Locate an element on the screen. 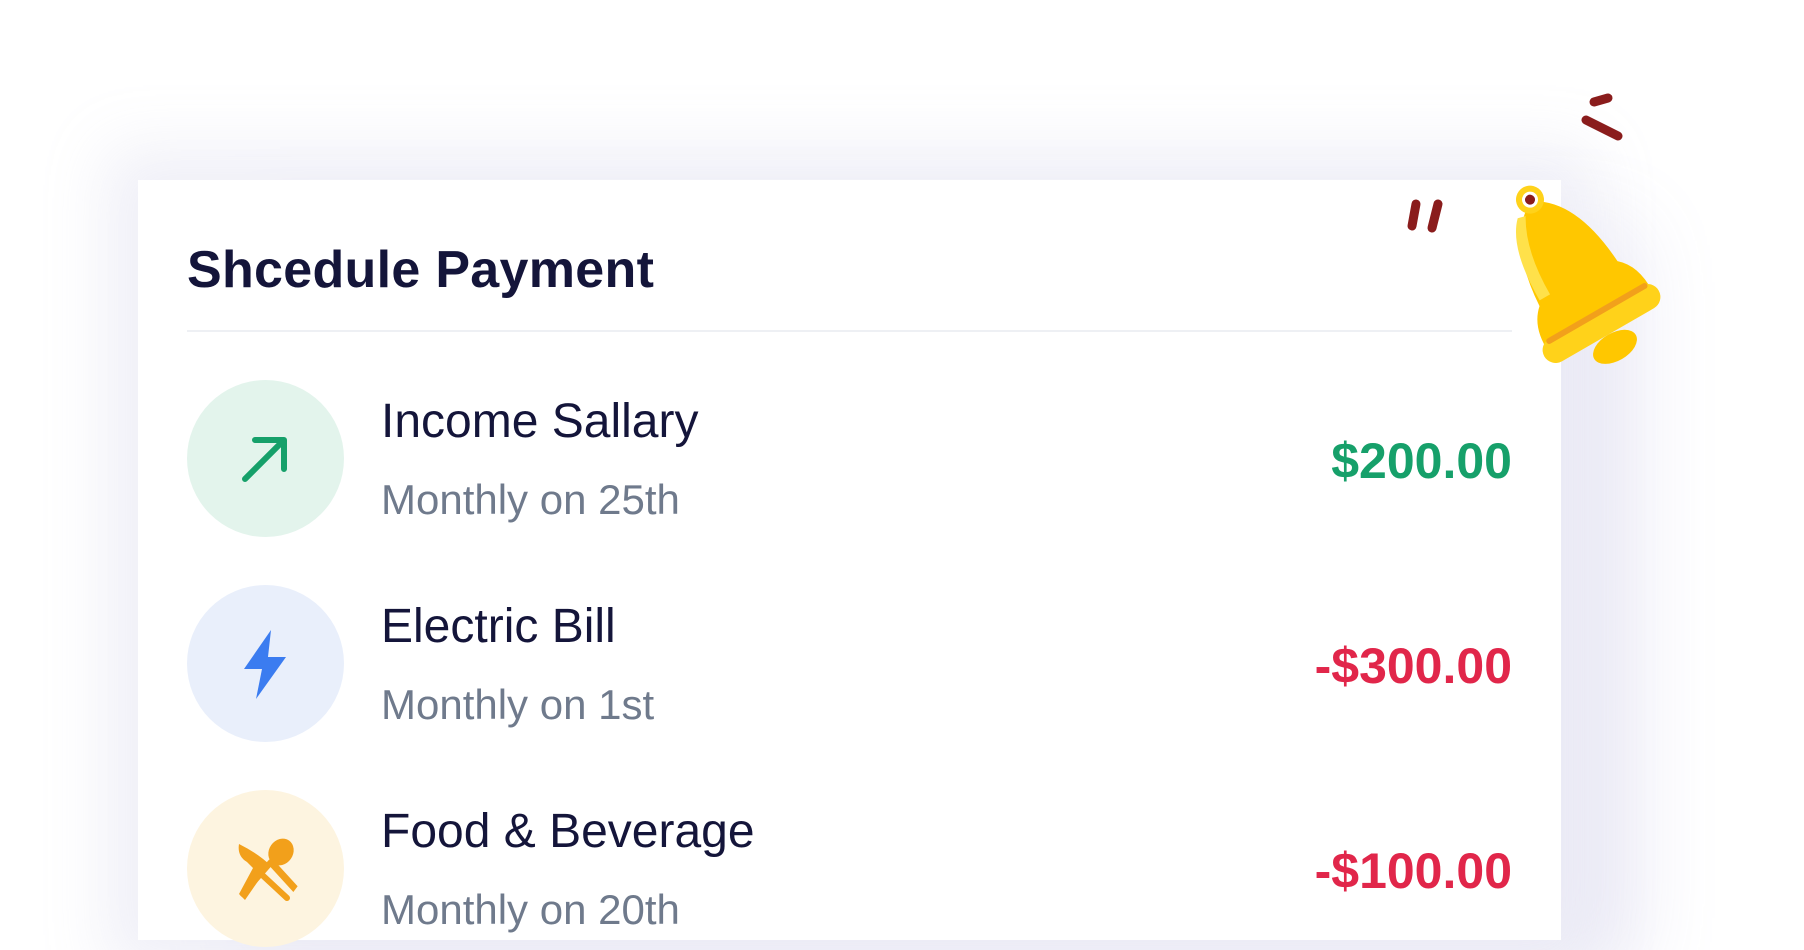  payment-schedule: Monthly on 1st is located at coordinates (518, 704).